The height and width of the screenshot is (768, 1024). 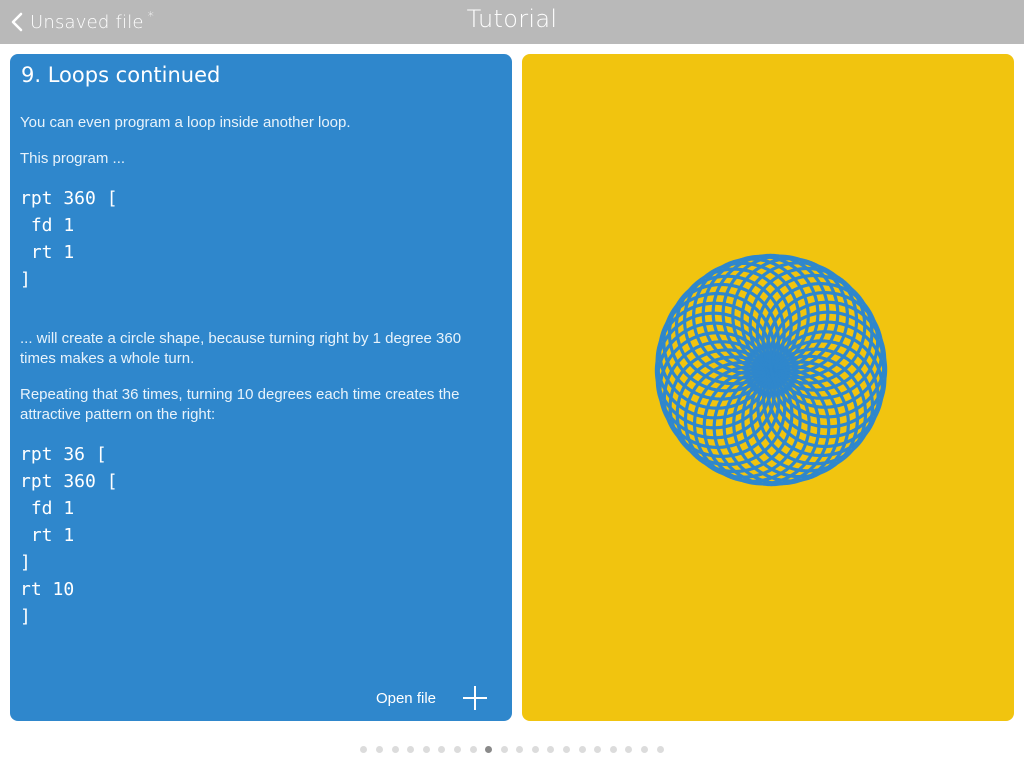 I want to click on lesson-title: 9. Loops continued, so click(x=121, y=75).